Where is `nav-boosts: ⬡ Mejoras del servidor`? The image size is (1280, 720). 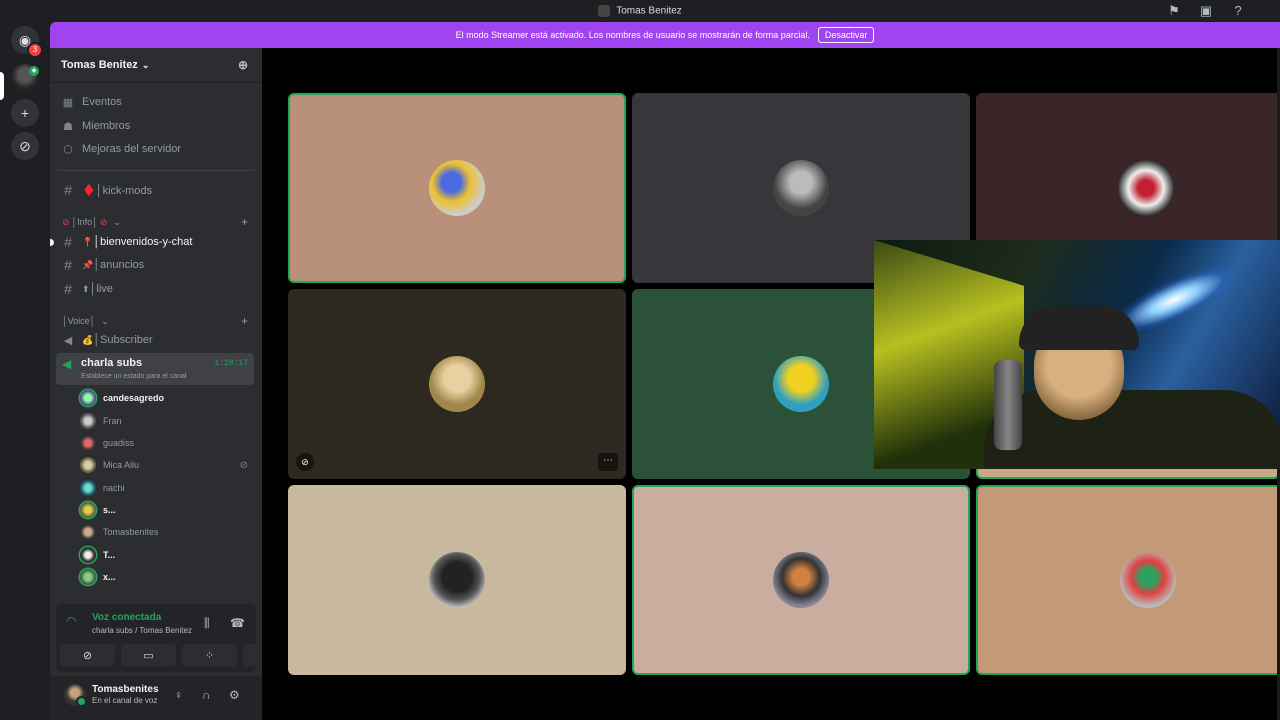 nav-boosts: ⬡ Mejoras del servidor is located at coordinates (156, 149).